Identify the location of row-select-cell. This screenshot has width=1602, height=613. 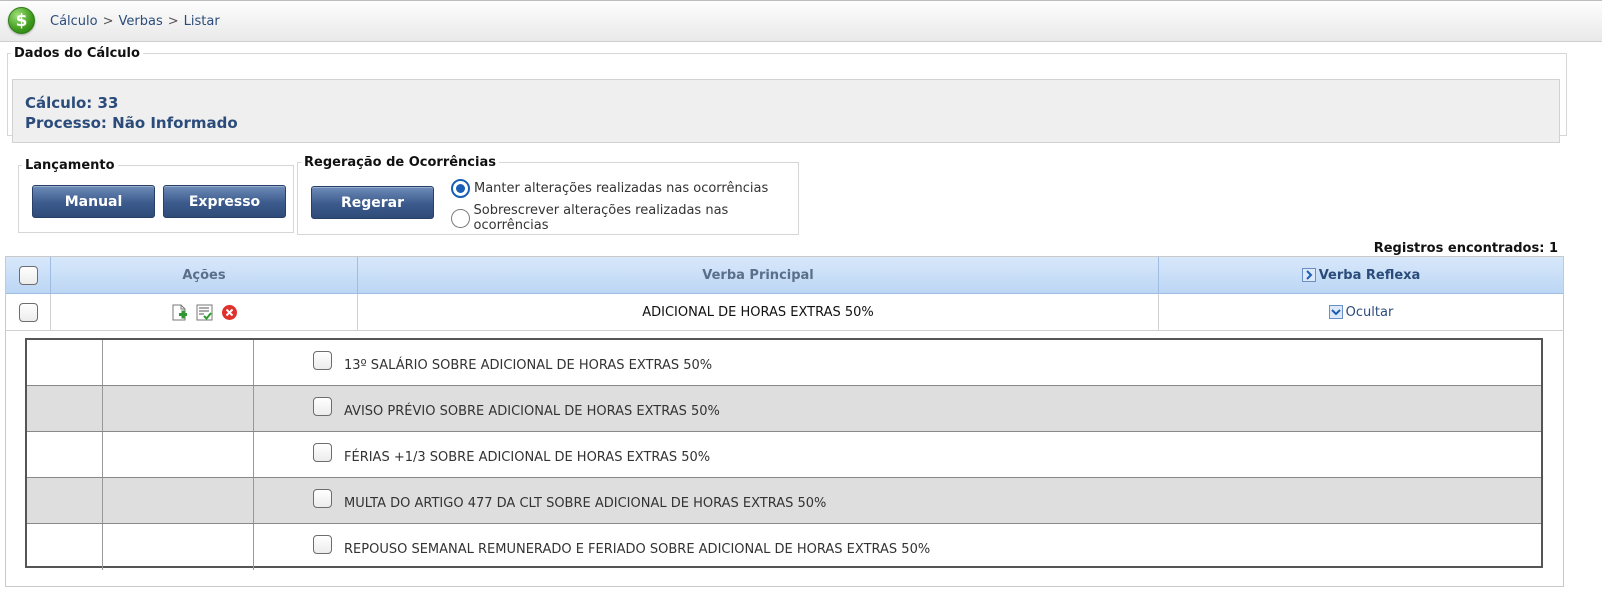
(28, 312).